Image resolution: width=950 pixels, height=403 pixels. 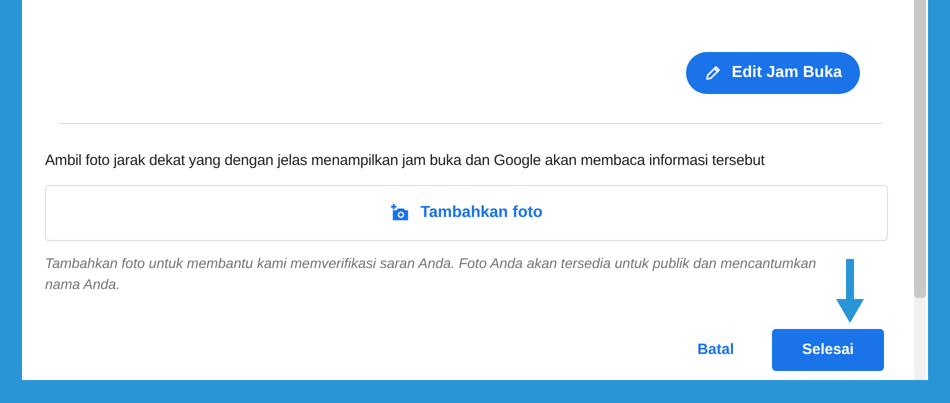 I want to click on instruction-text: Ambil foto jarak dekat yang dengan jelas menampilkan jam buka dan Google akan membaca informasi tersebut, so click(x=405, y=161).